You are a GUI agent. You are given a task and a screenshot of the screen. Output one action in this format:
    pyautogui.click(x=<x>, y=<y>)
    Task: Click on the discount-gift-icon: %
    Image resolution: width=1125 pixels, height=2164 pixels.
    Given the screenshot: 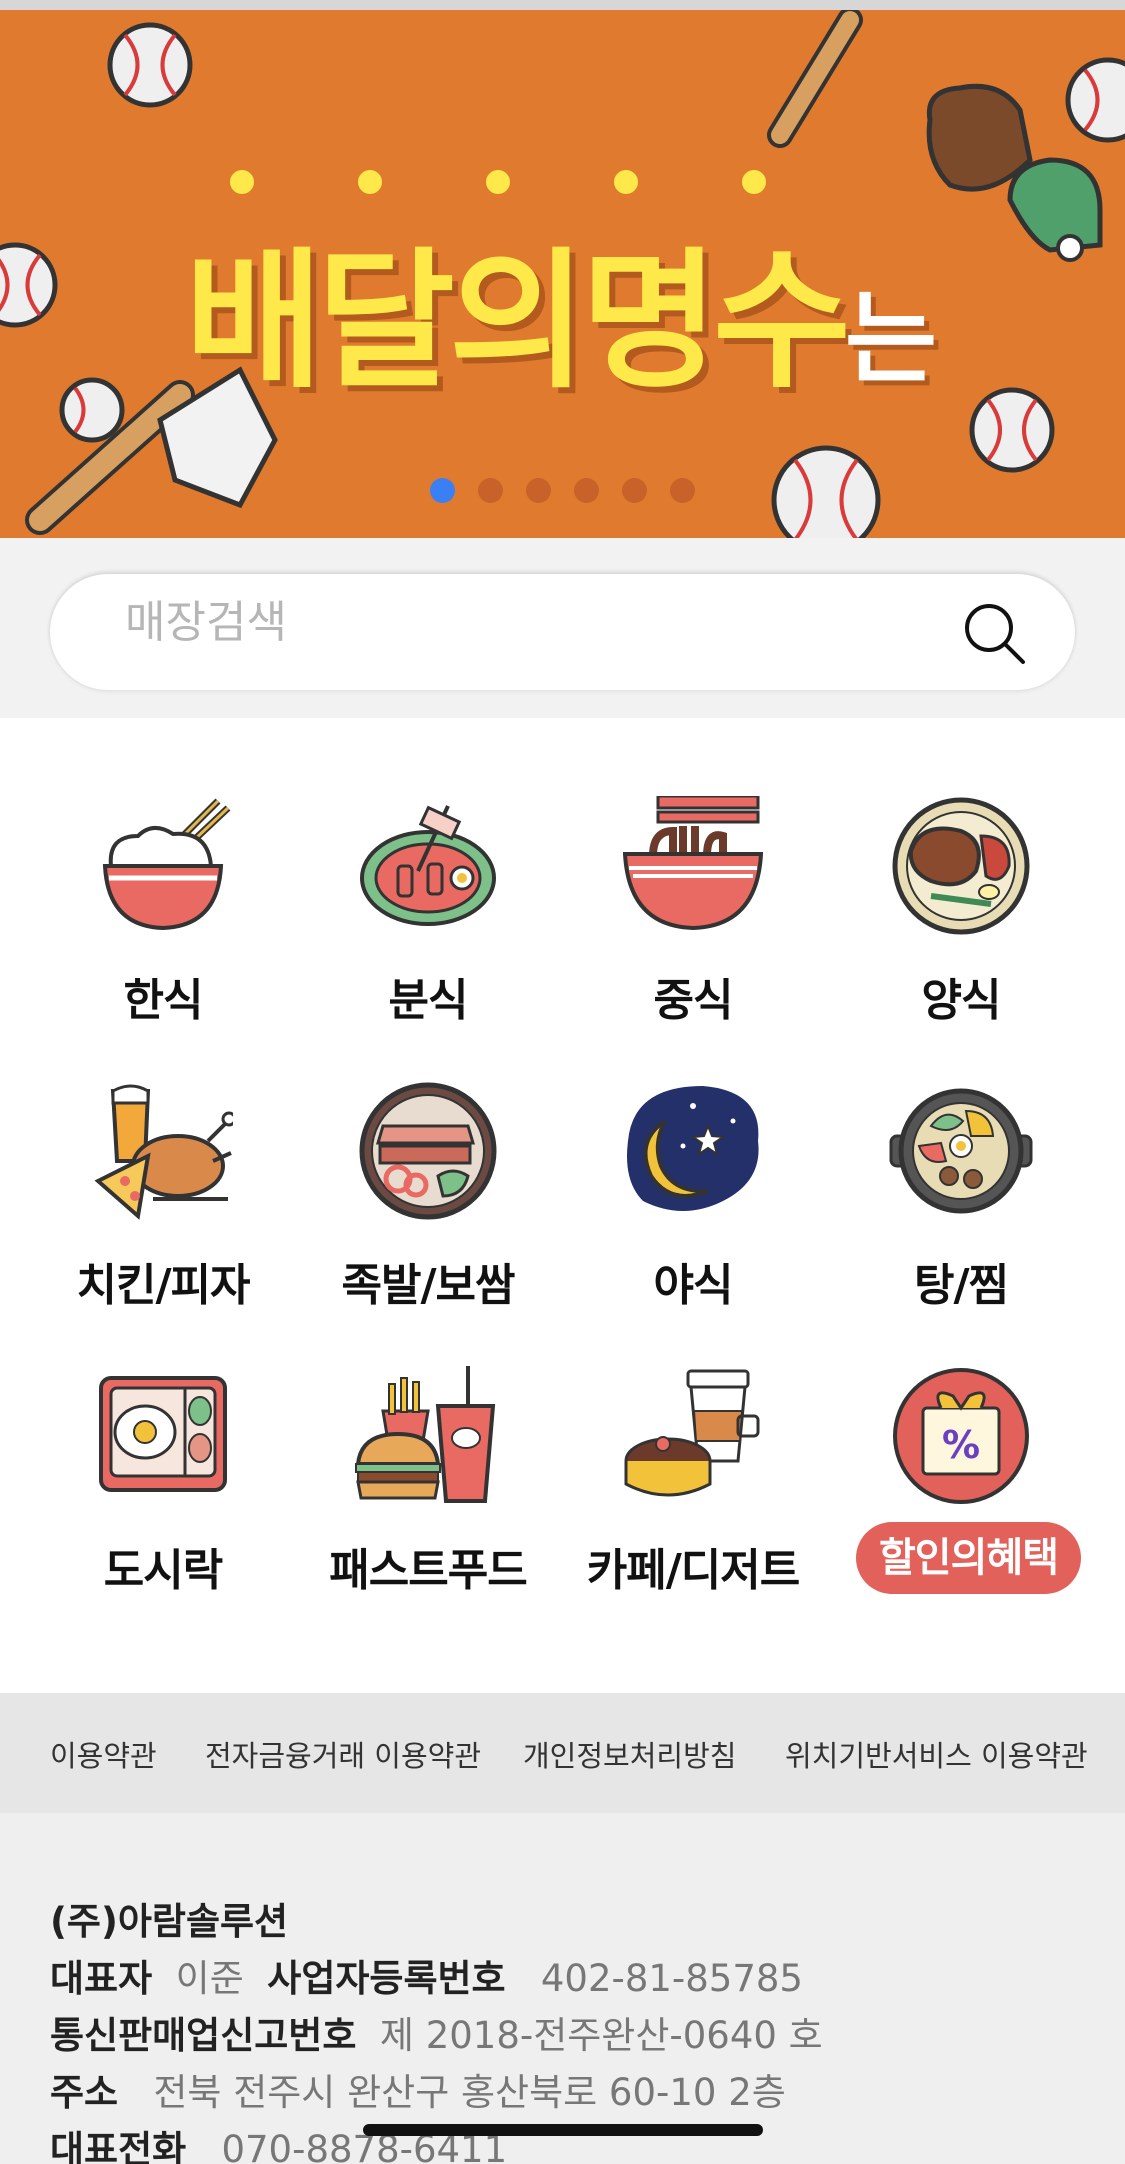 What is the action you would take?
    pyautogui.click(x=961, y=1436)
    